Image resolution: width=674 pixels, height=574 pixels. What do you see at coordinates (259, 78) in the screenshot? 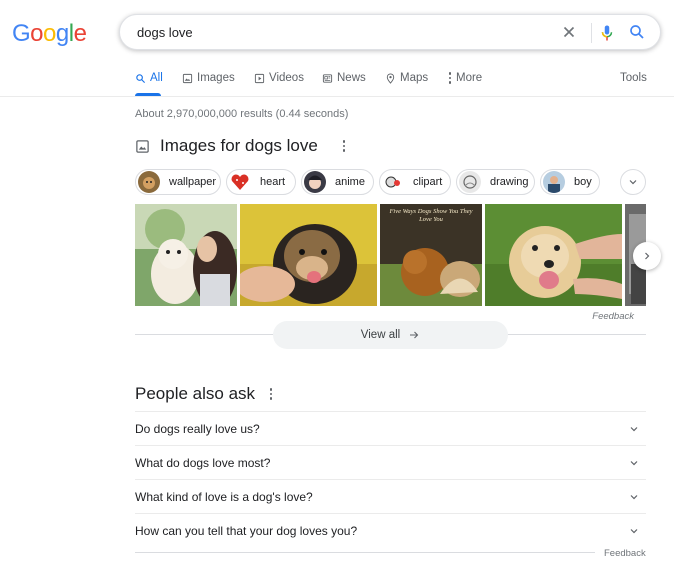
I see `play-icon` at bounding box center [259, 78].